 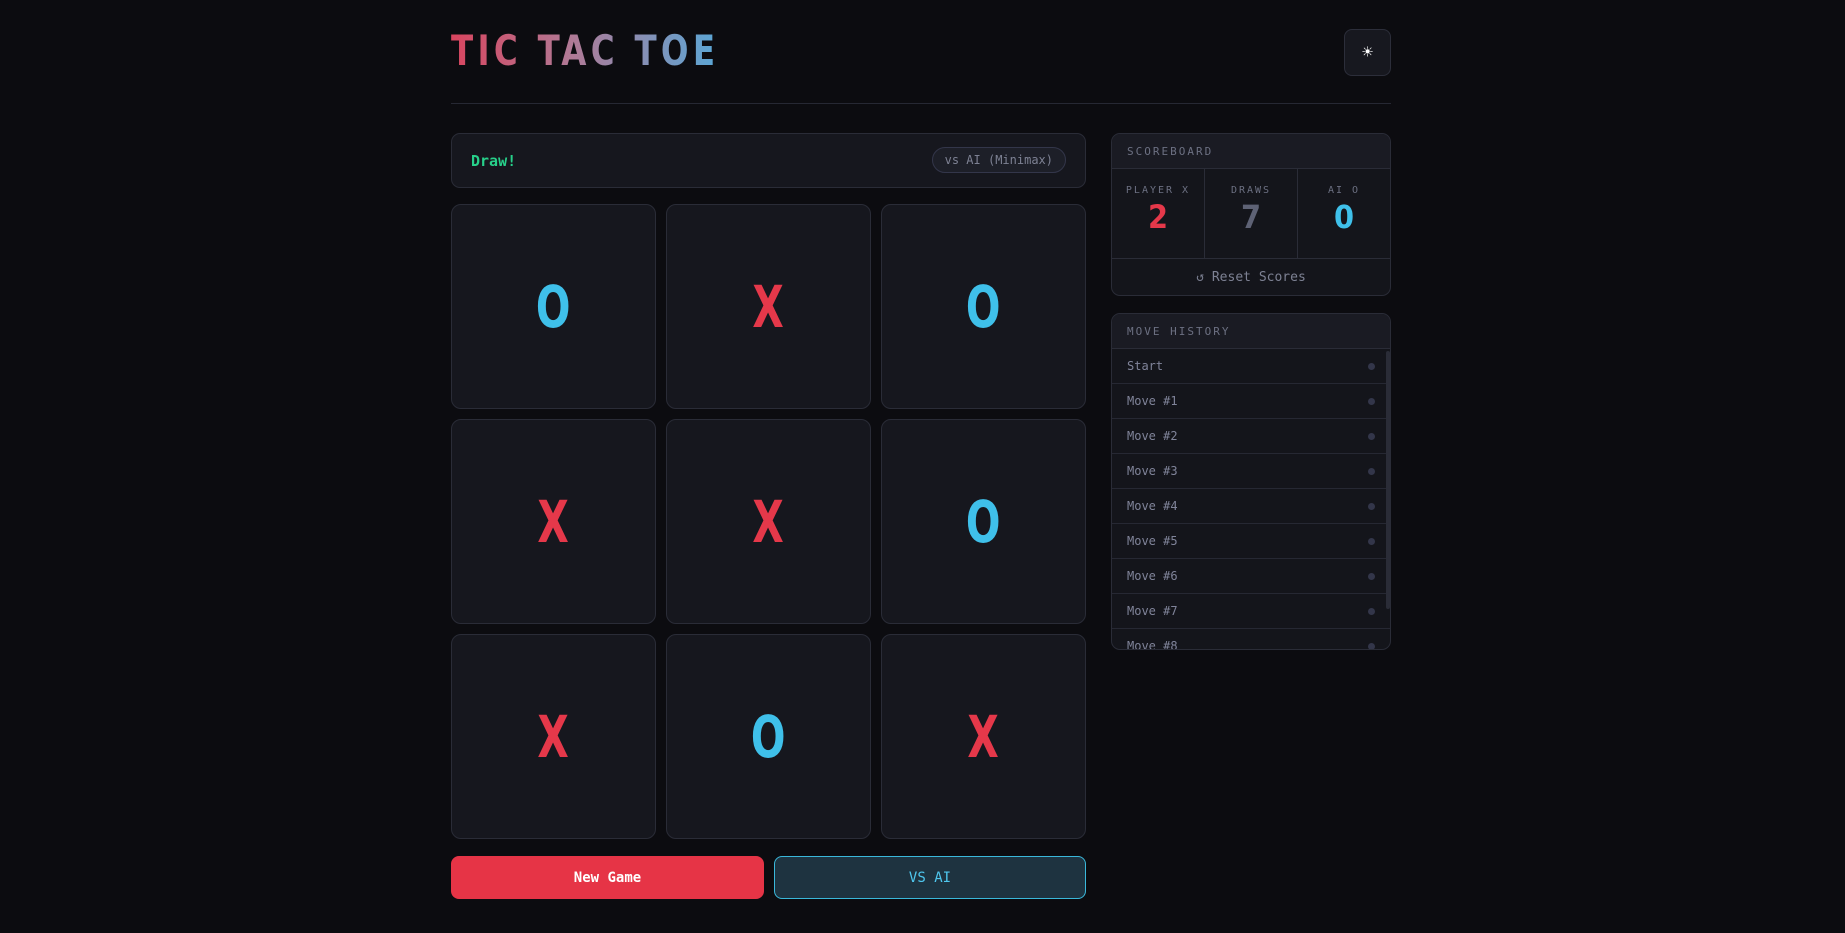 I want to click on history-item: Move #3, so click(x=1251, y=471).